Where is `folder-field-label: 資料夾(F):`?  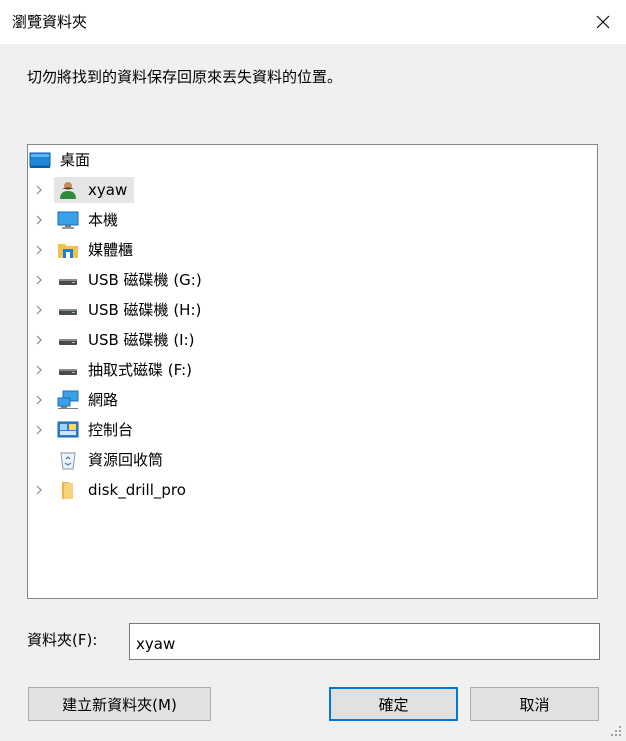
folder-field-label: 資料夾(F): is located at coordinates (62, 640).